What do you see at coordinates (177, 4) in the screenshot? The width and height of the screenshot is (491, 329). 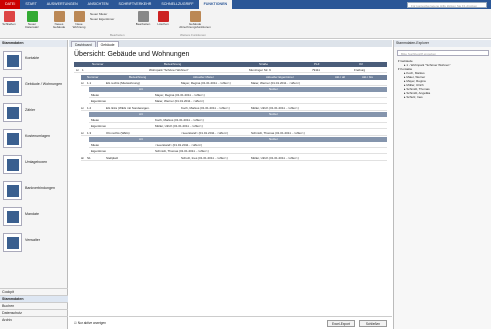 I see `tab-schnellzugriff: SCHNELLZUGRIFF` at bounding box center [177, 4].